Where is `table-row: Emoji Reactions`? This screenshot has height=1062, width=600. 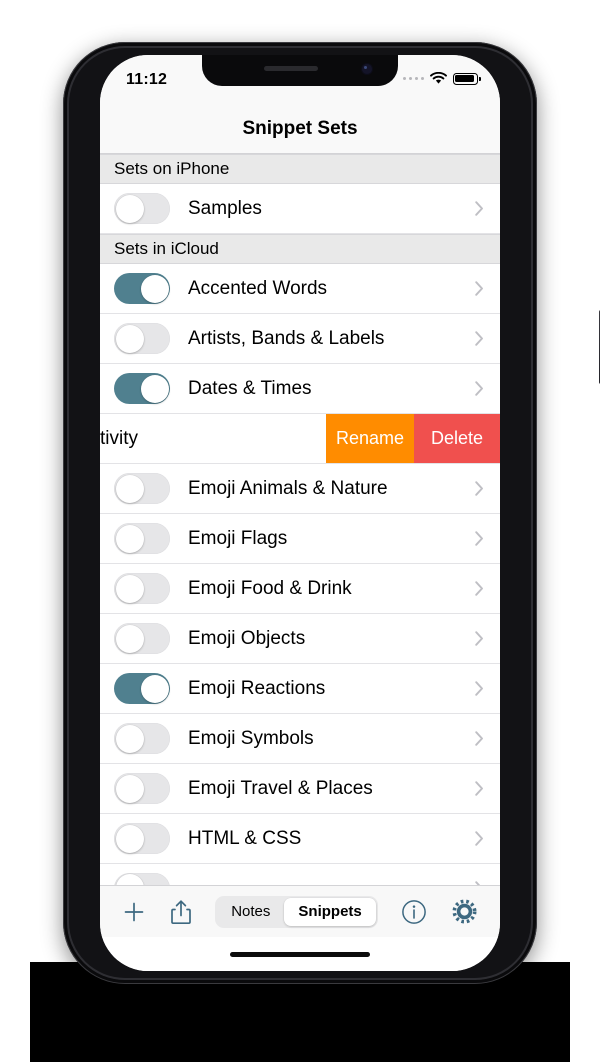 table-row: Emoji Reactions is located at coordinates (300, 689).